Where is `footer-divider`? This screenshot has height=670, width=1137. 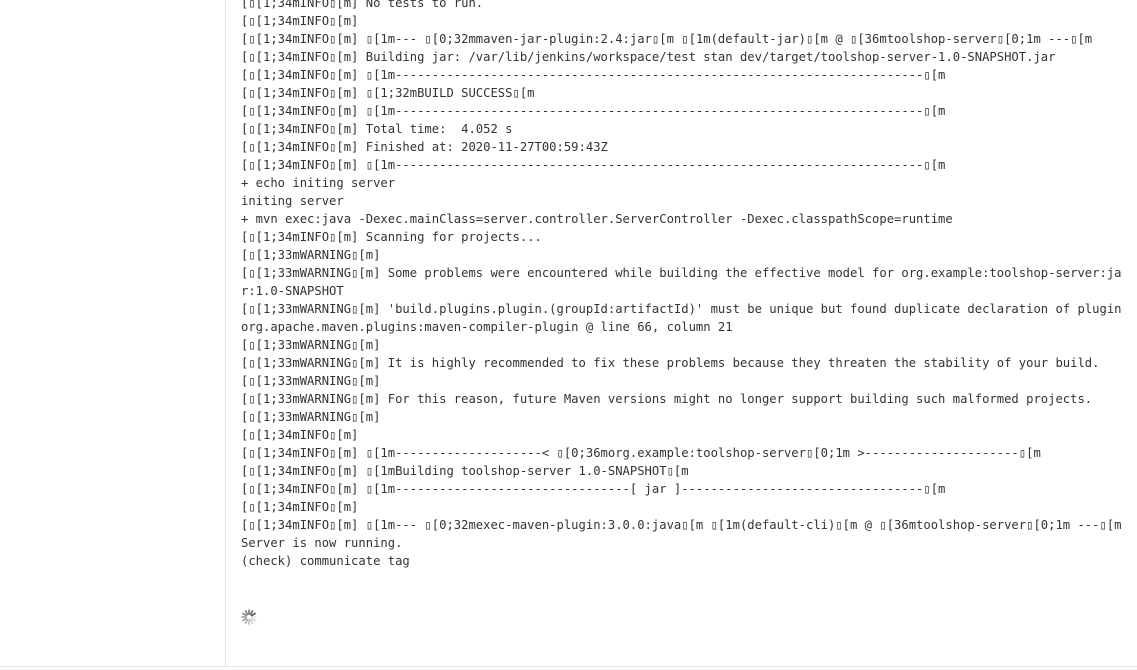 footer-divider is located at coordinates (568, 666).